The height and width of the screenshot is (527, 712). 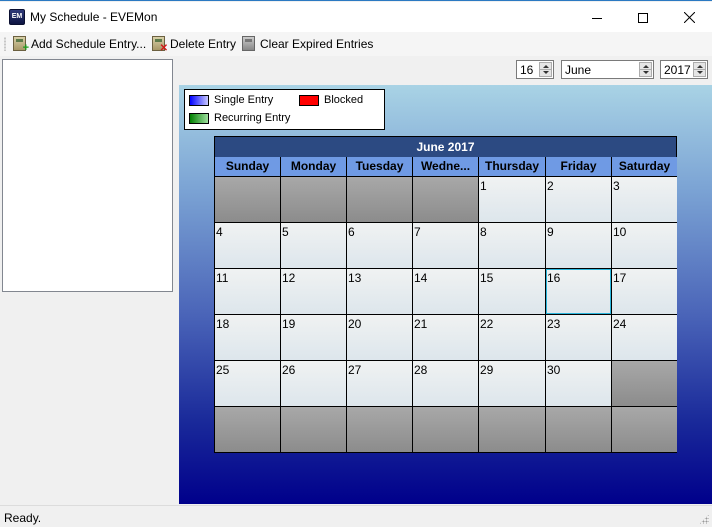 What do you see at coordinates (313, 166) in the screenshot?
I see `weekday-header: Monday` at bounding box center [313, 166].